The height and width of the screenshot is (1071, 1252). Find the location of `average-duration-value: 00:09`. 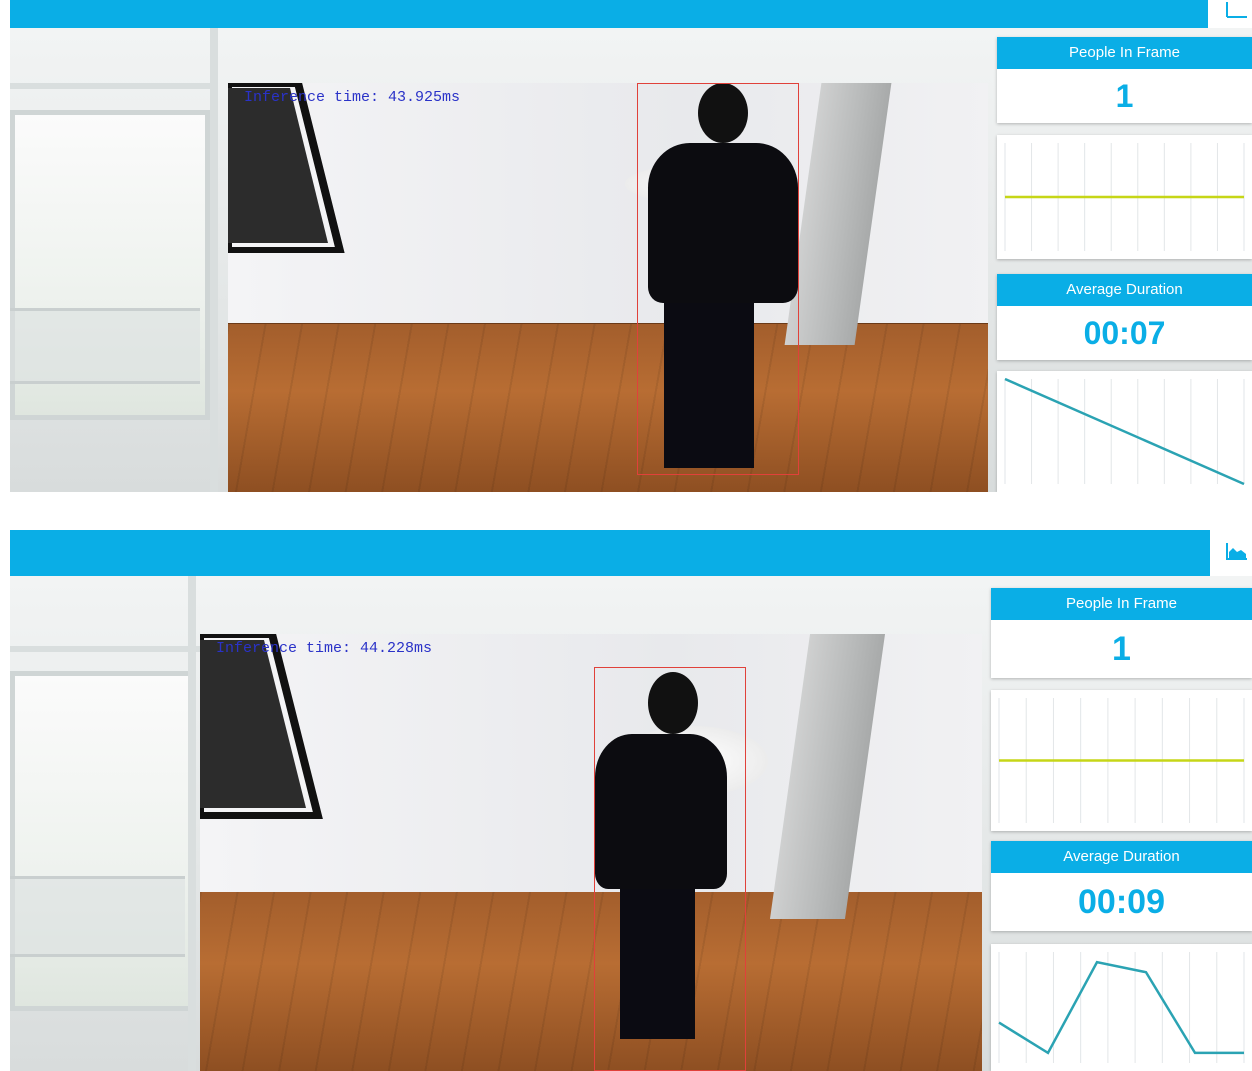

average-duration-value: 00:09 is located at coordinates (1121, 902).